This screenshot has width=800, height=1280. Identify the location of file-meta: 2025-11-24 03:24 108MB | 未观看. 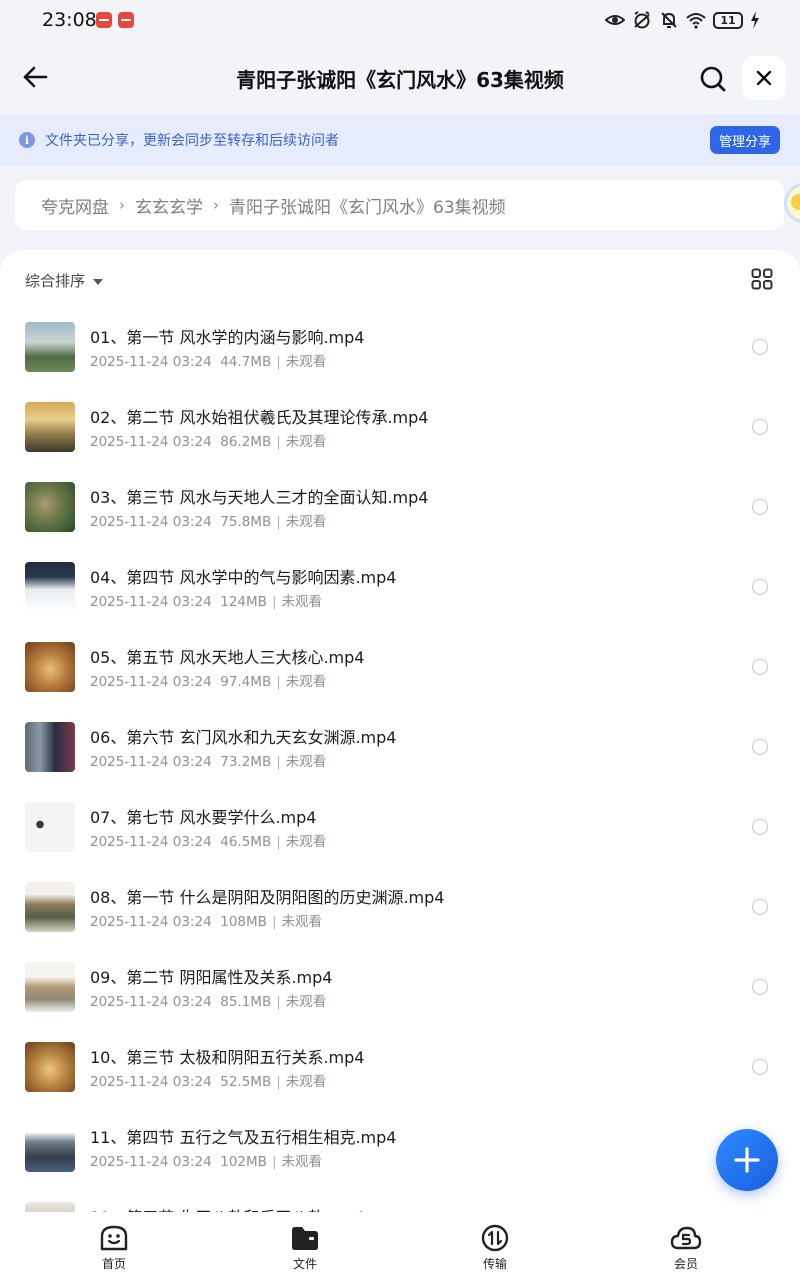
(206, 922).